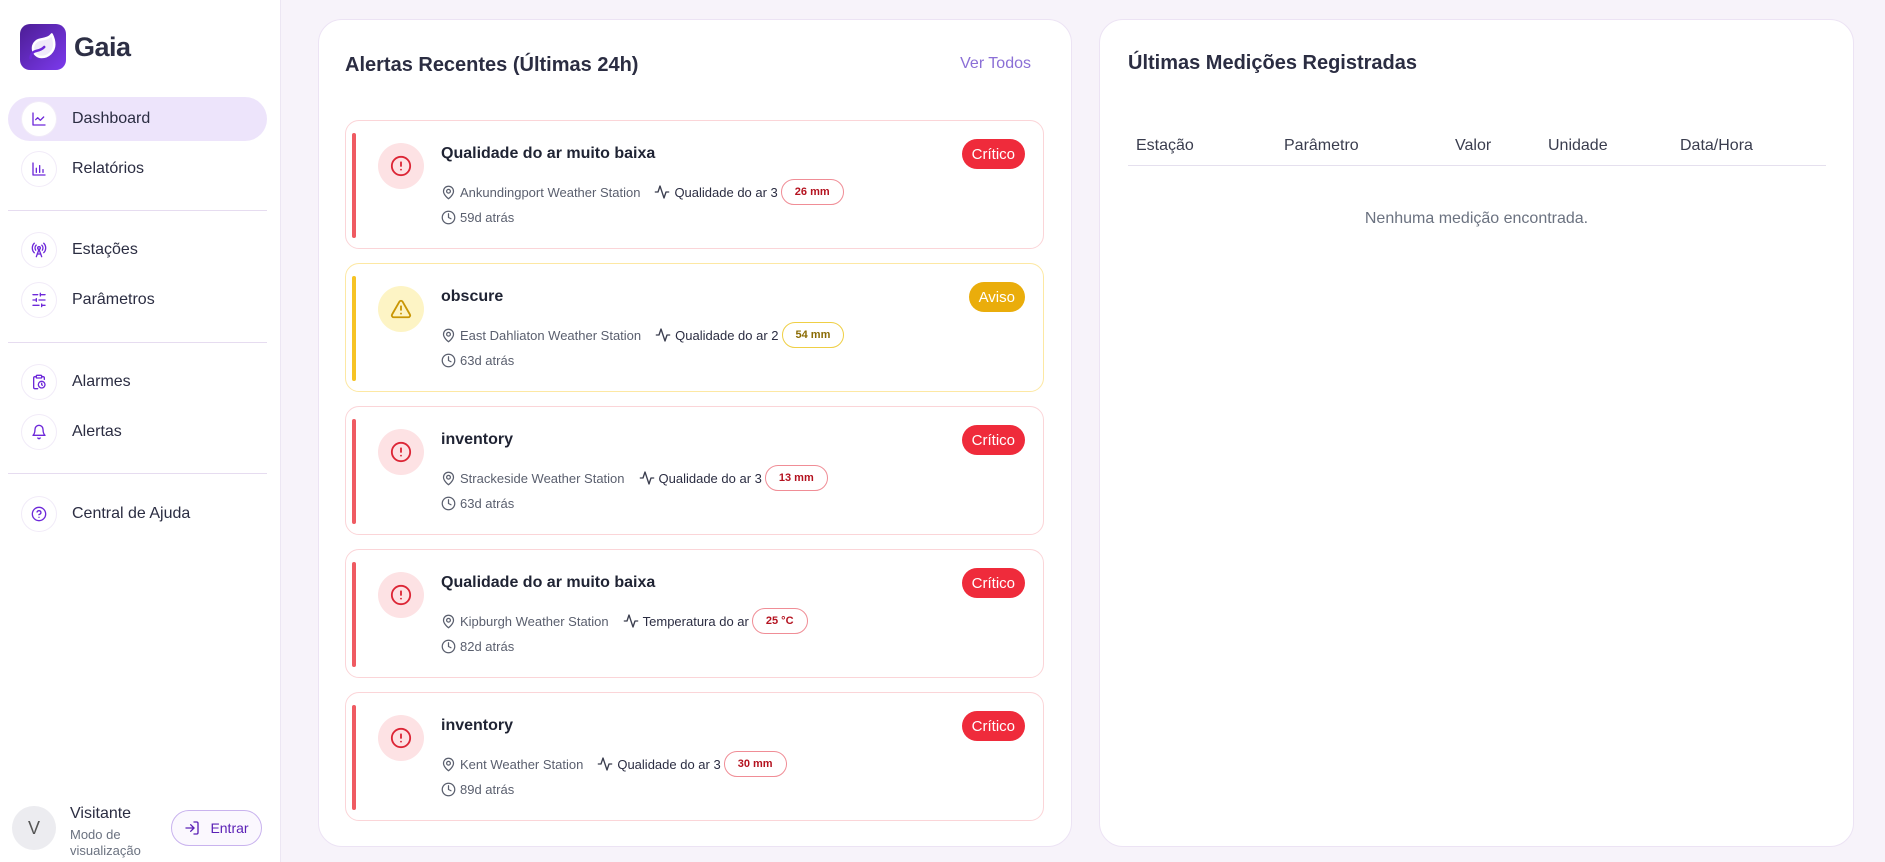 Image resolution: width=1885 pixels, height=862 pixels. Describe the element at coordinates (996, 297) in the screenshot. I see `severity-badge: Aviso` at that location.